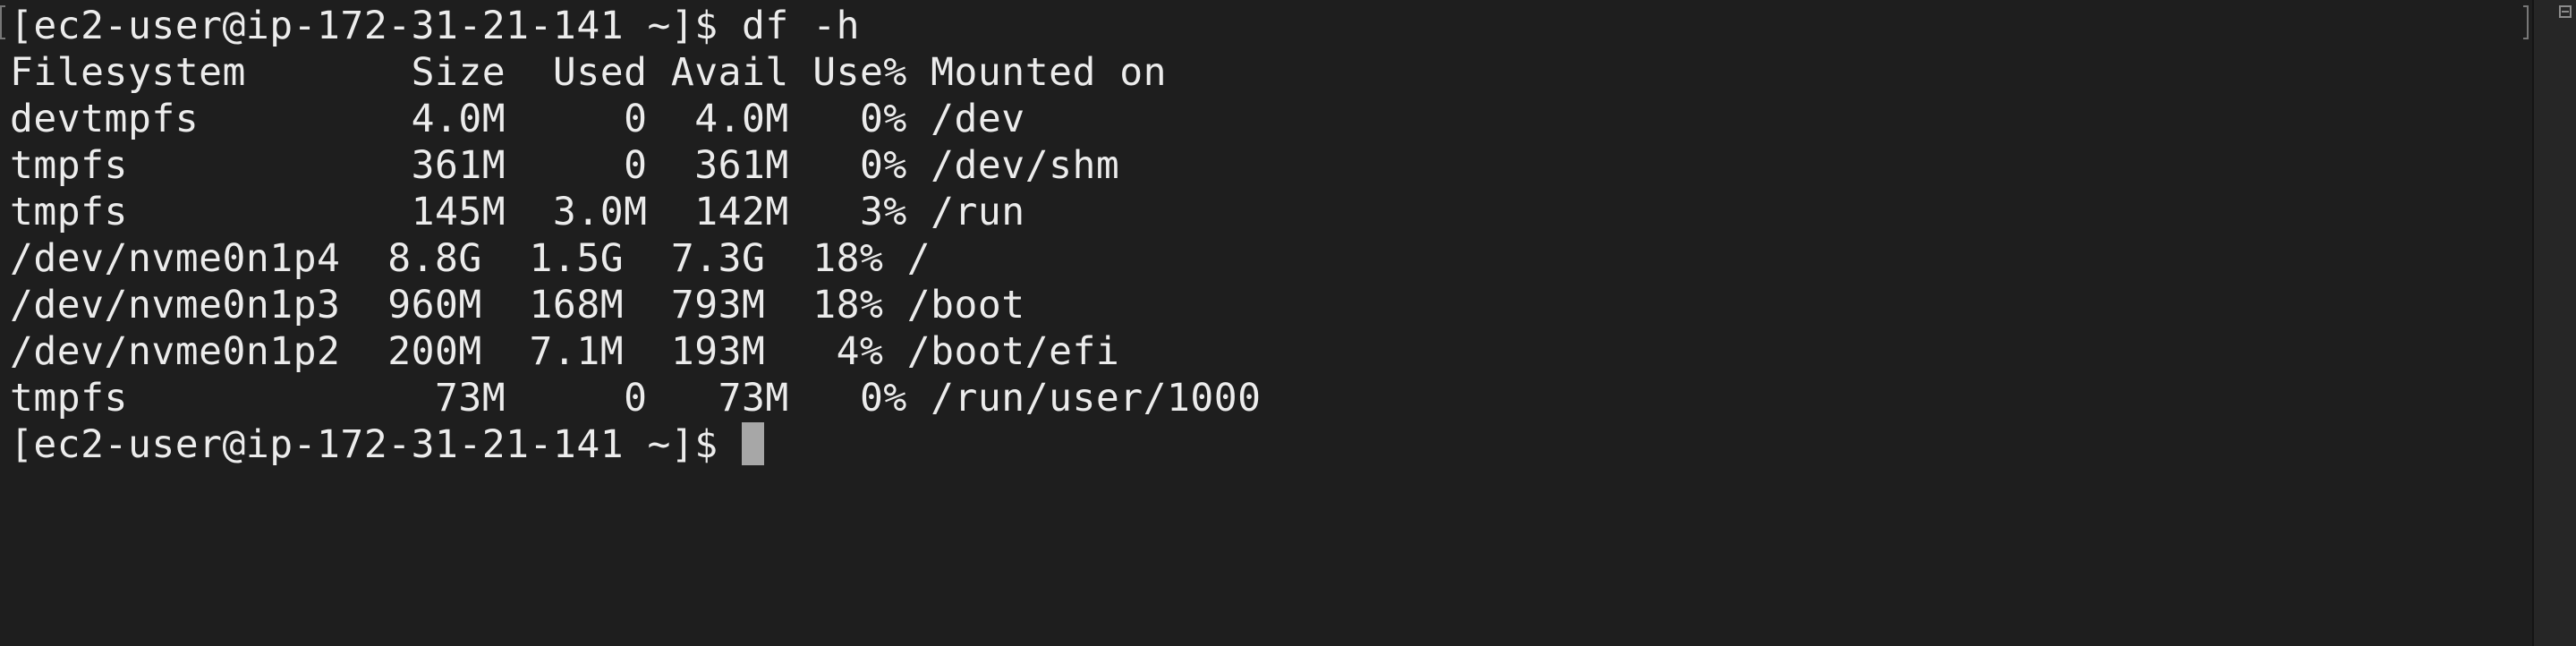 This screenshot has height=646, width=2576. I want to click on df-row-nvme0n1p4: /dev/nvme0n1p4 8.8G 1.5G 7.3G 18% /, so click(470, 258).